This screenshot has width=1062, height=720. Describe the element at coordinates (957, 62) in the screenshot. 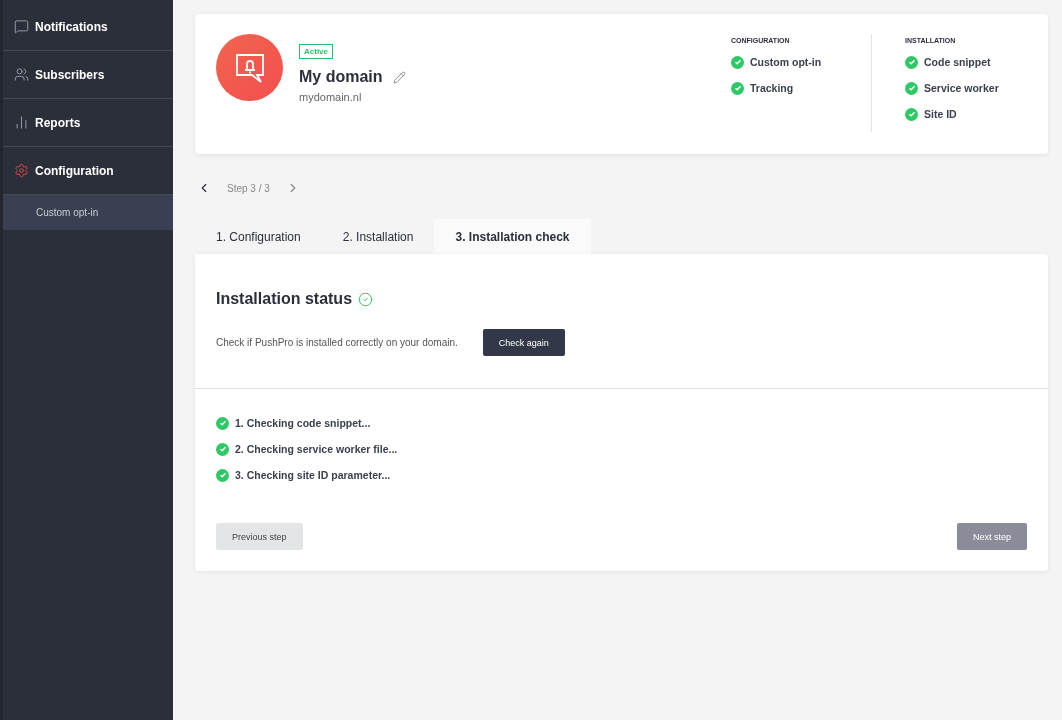

I see `summary-item: Code snippet` at that location.